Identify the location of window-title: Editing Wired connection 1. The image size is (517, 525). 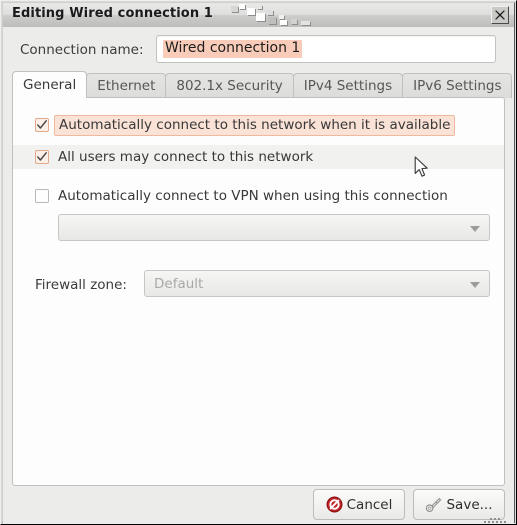
(112, 13).